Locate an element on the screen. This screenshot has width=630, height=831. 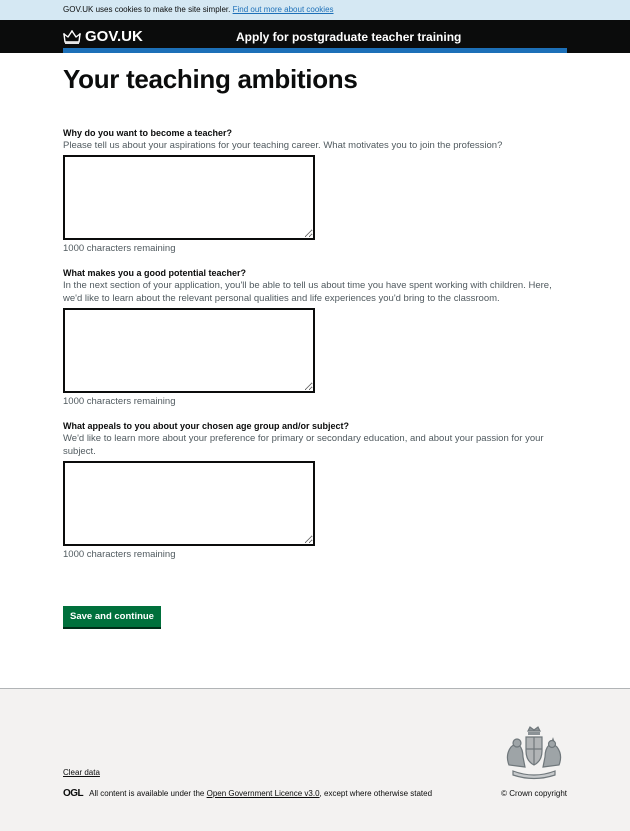
header-accent-bar is located at coordinates (315, 50).